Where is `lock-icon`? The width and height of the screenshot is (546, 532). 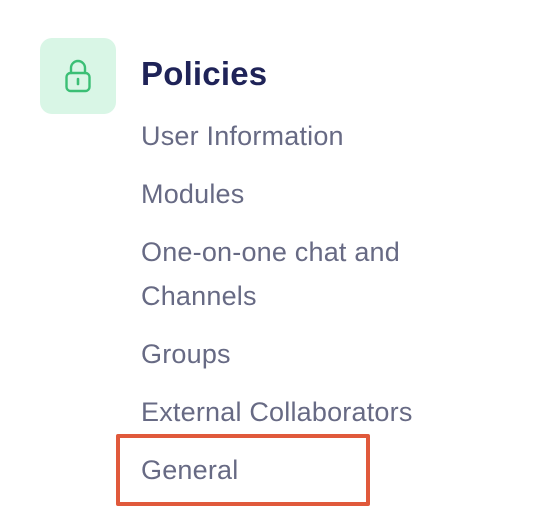 lock-icon is located at coordinates (78, 76).